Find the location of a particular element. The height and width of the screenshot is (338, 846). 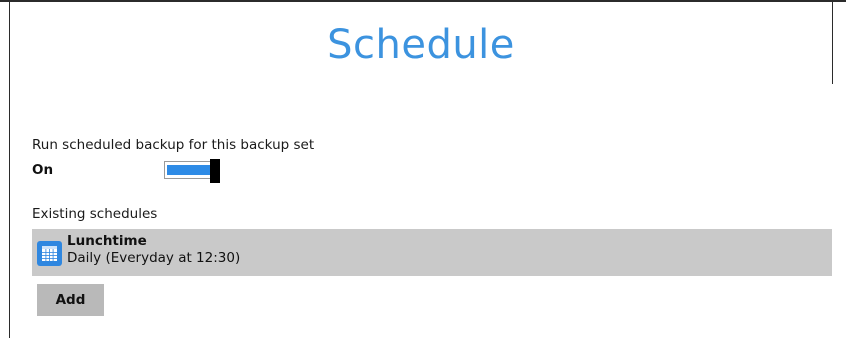

run-scheduled-toggle is located at coordinates (193, 171).